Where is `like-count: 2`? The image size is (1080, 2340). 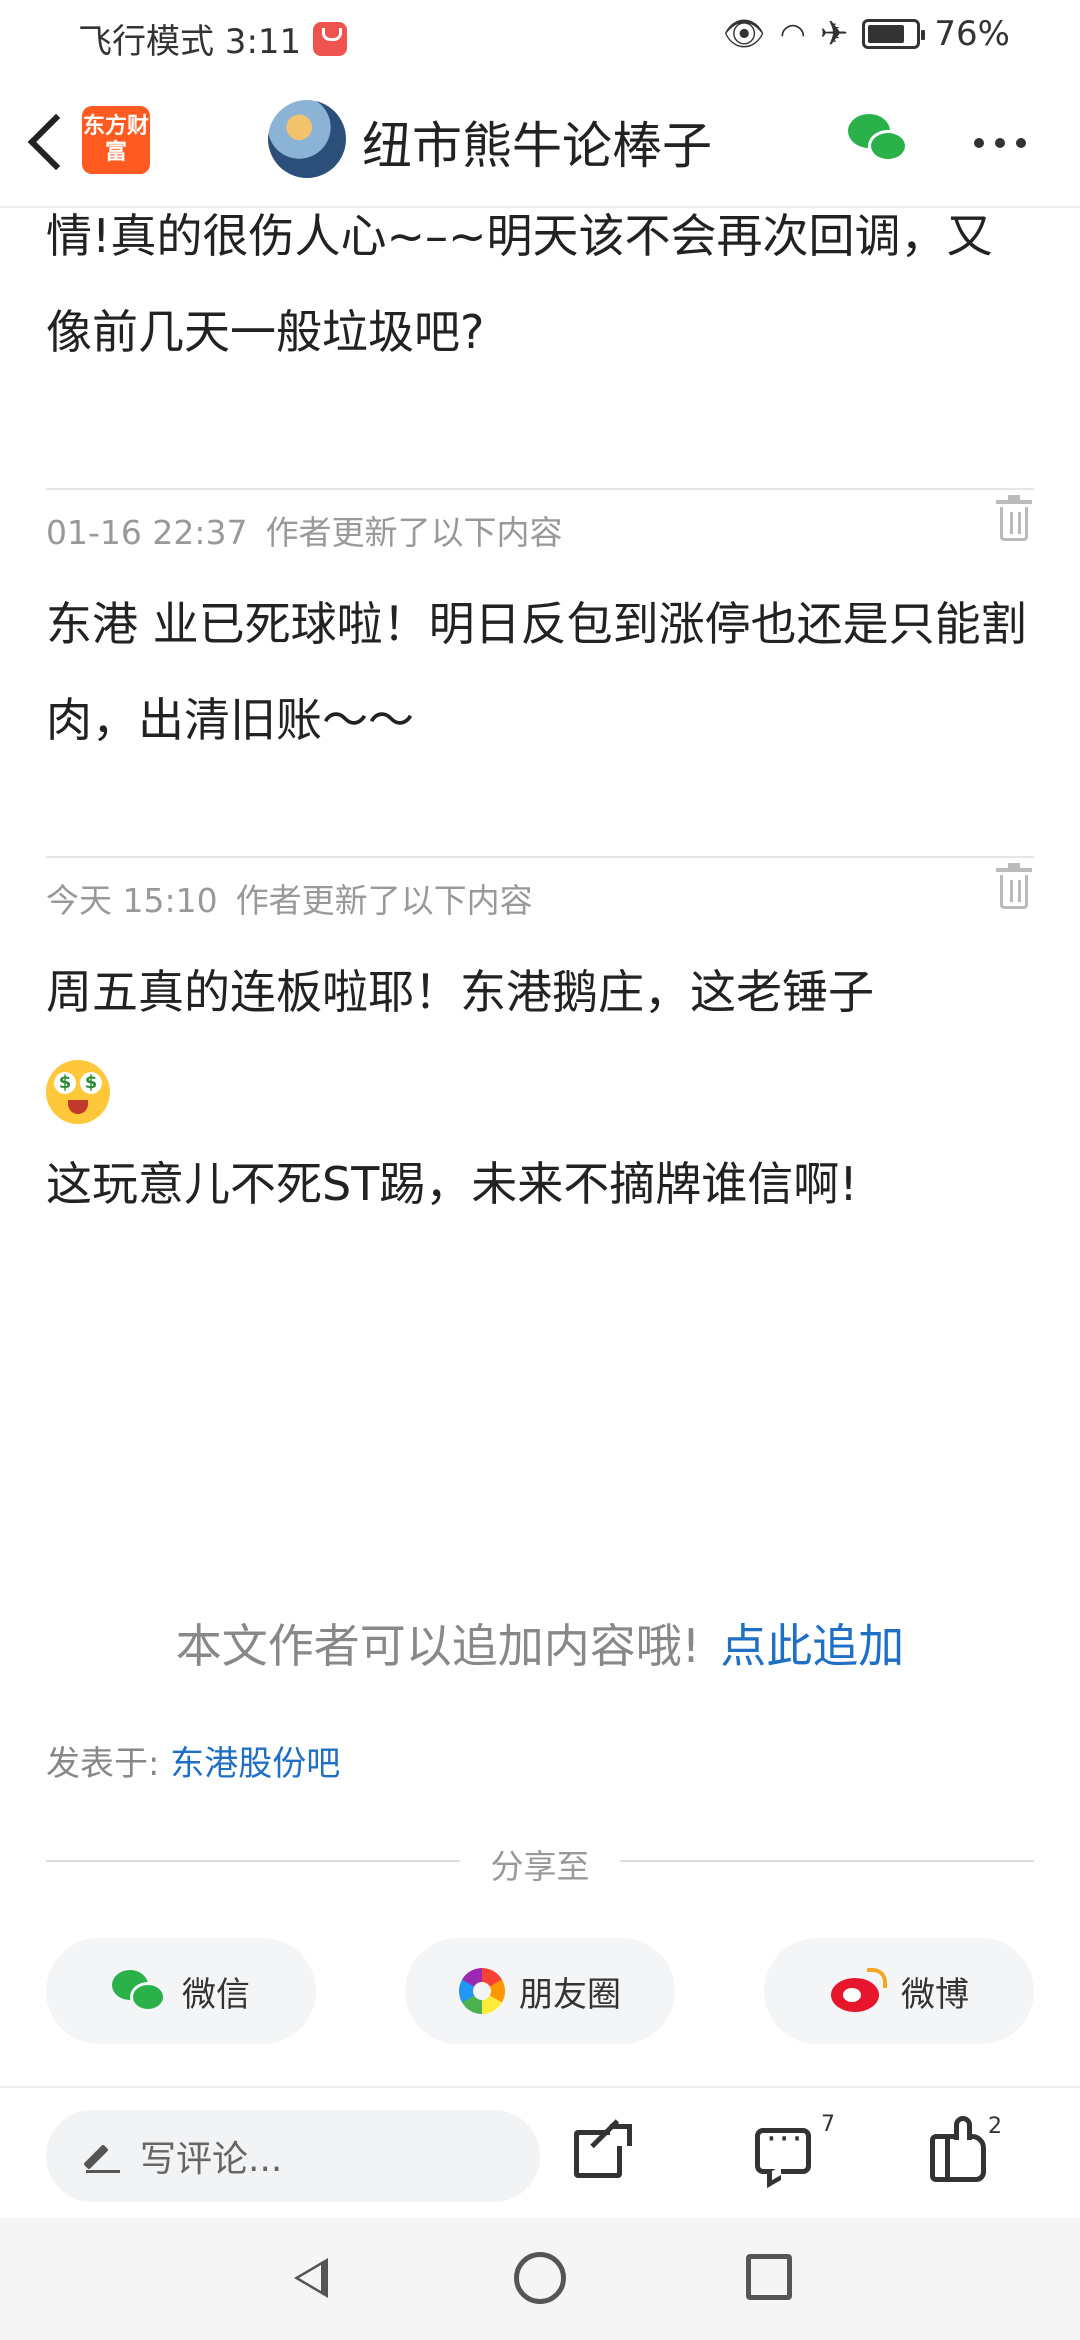 like-count: 2 is located at coordinates (995, 2126).